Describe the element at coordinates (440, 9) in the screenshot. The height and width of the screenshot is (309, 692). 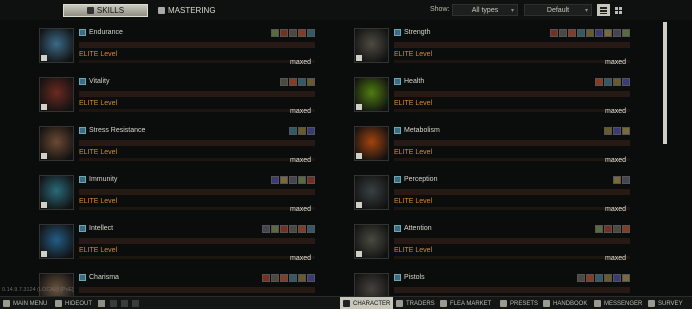
I see `show-label: Show:` at that location.